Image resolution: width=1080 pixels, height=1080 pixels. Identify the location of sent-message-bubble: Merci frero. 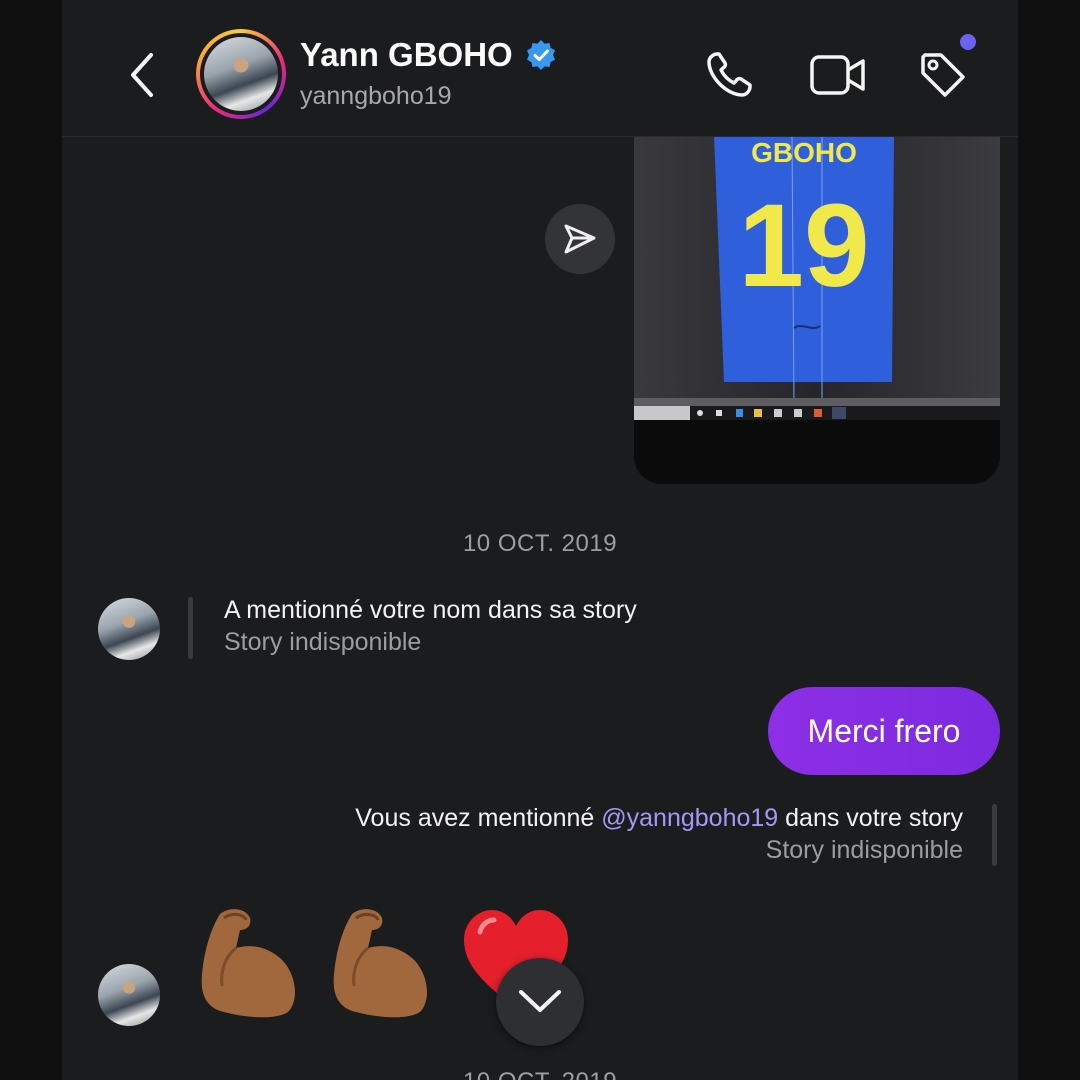
(884, 731).